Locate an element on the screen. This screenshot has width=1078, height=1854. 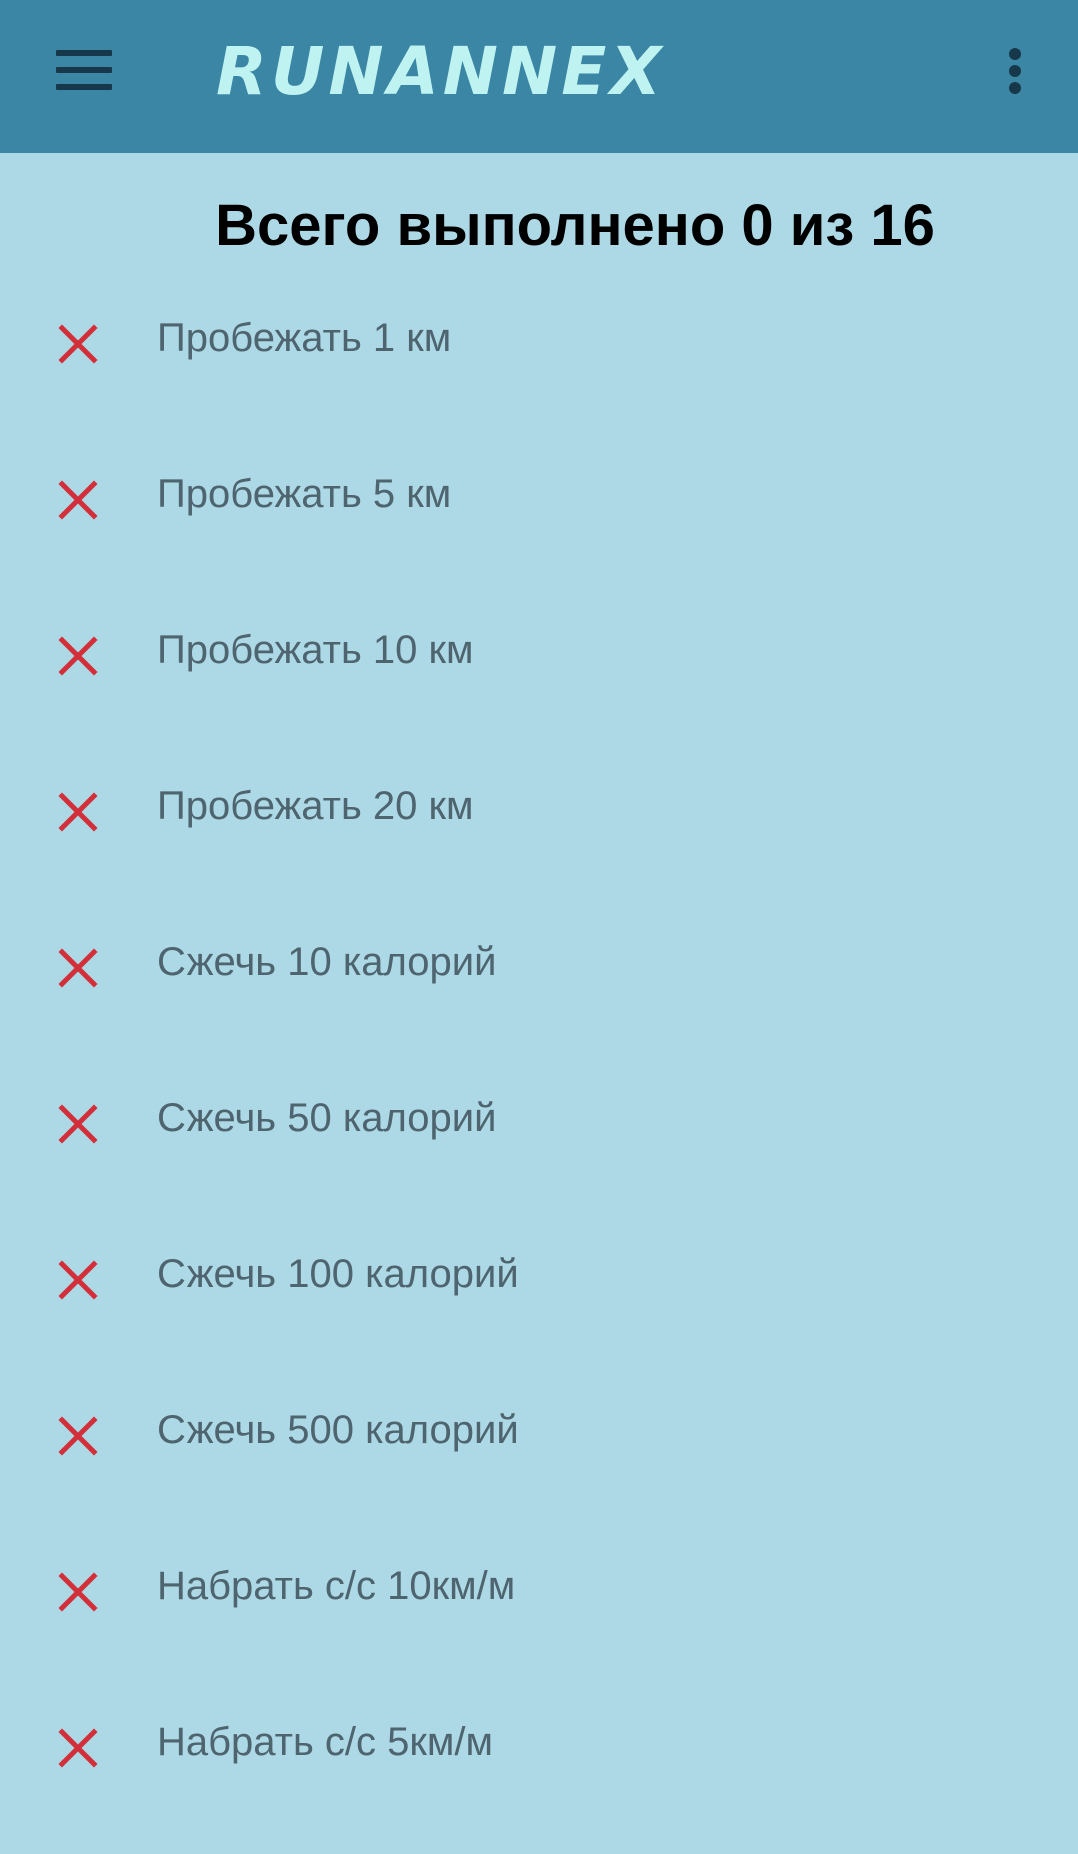
achievement-item: Пробежать 1 км is located at coordinates (539, 372).